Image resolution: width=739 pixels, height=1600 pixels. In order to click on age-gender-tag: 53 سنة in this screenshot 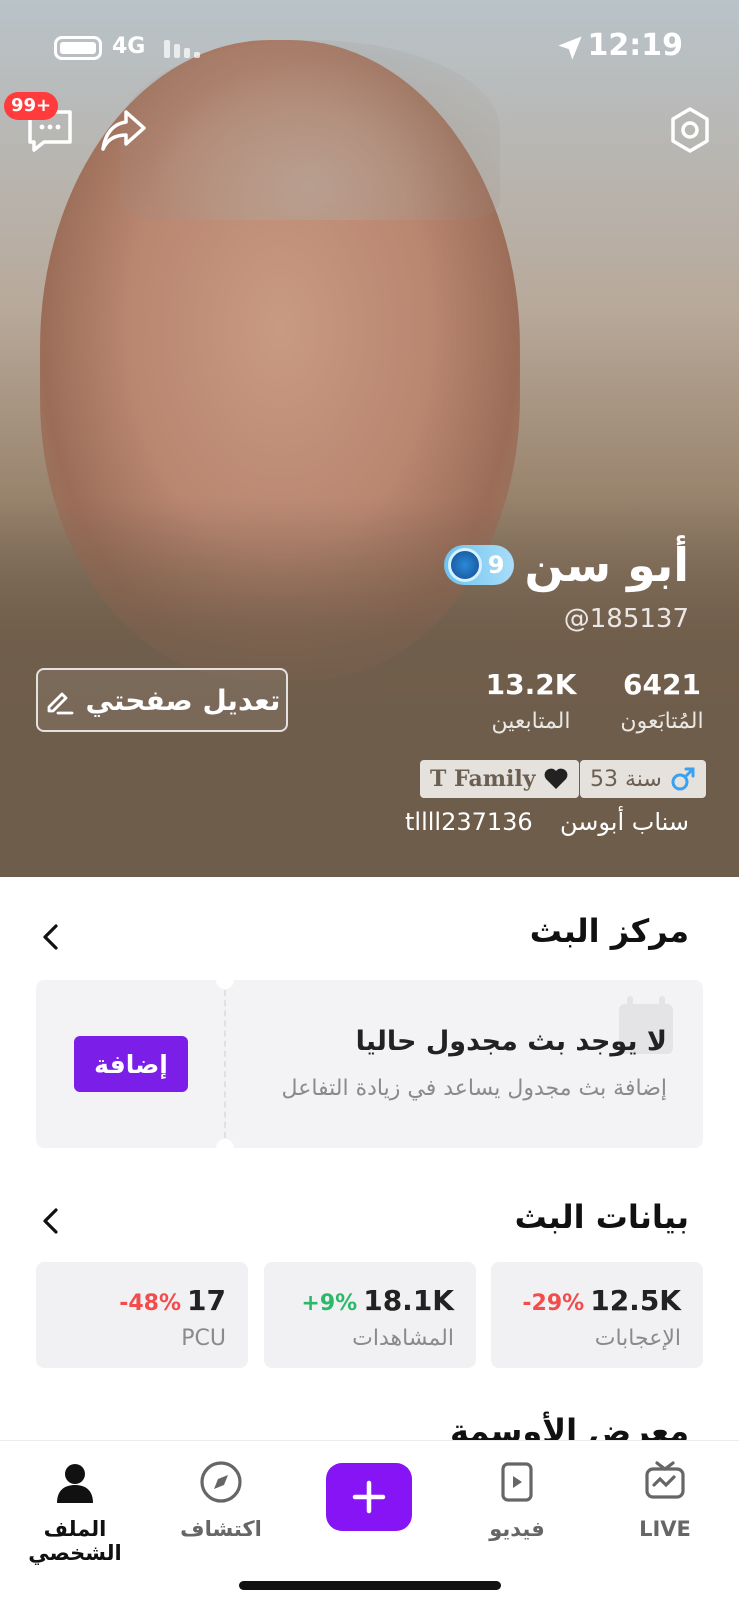, I will do `click(643, 779)`.